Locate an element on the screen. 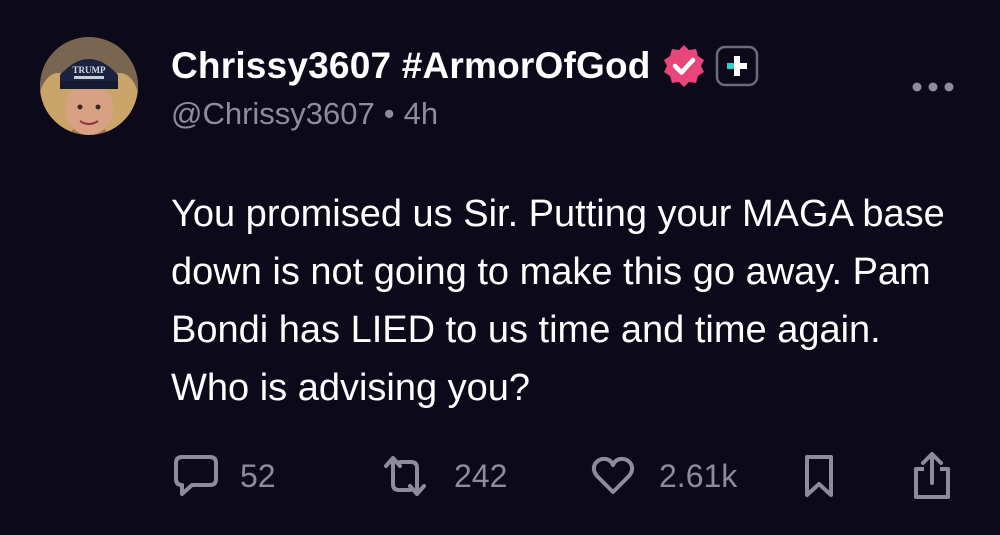  post-time: 4h is located at coordinates (421, 114).